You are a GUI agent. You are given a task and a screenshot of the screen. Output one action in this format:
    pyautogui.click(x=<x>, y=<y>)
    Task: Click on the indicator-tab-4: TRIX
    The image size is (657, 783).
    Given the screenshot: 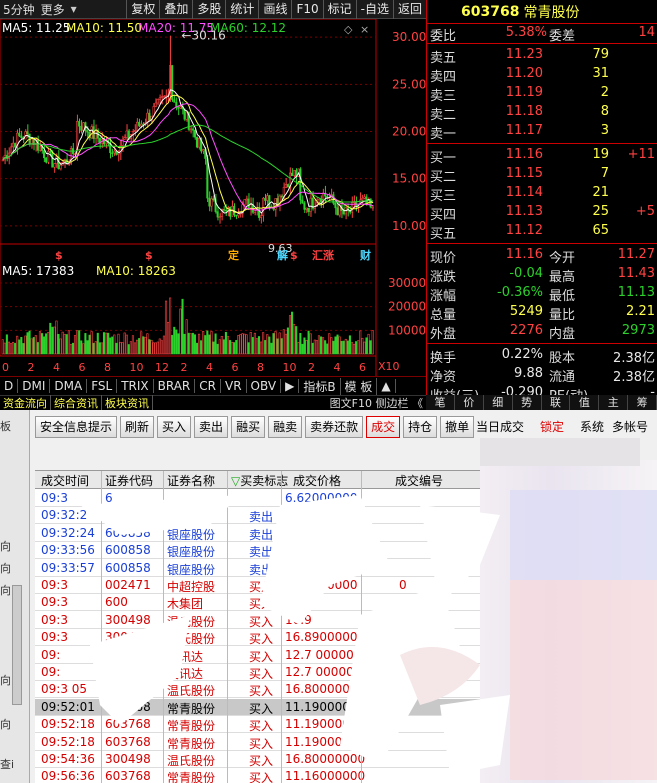 What is the action you would take?
    pyautogui.click(x=135, y=386)
    